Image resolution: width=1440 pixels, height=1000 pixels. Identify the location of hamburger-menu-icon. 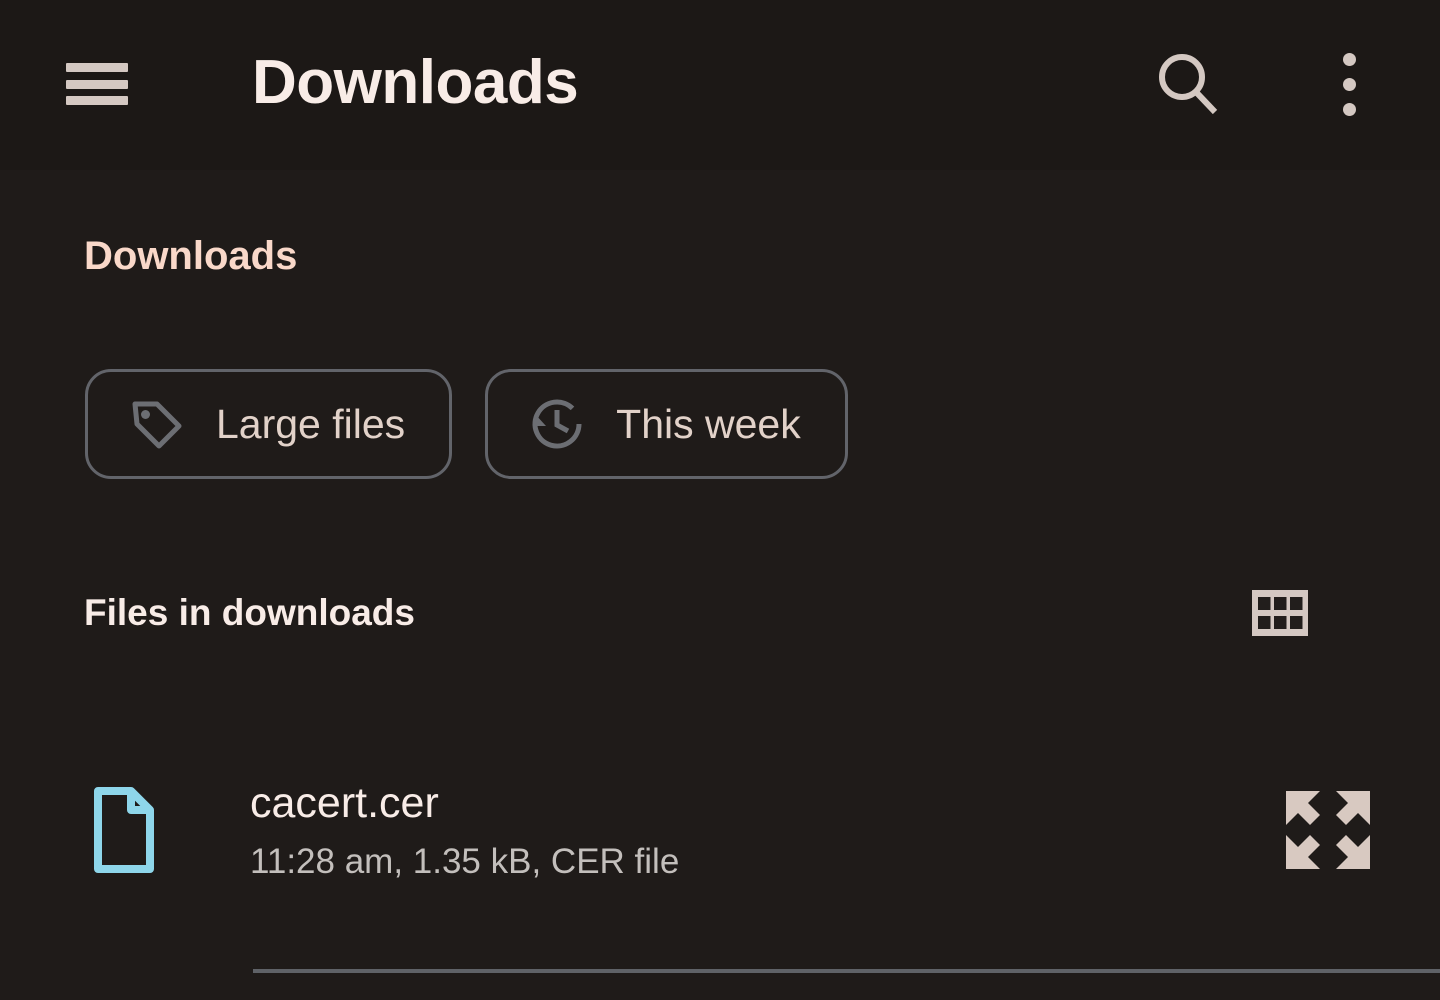
(97, 84).